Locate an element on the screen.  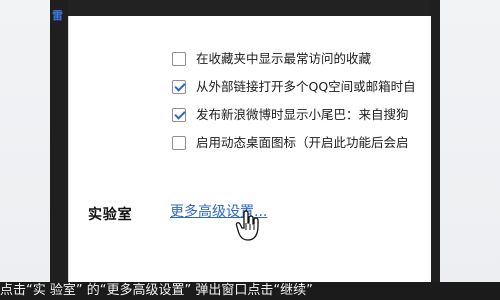
option-label: 发布新浪微博时显示小尾巴：来自搜狗 is located at coordinates (302, 114).